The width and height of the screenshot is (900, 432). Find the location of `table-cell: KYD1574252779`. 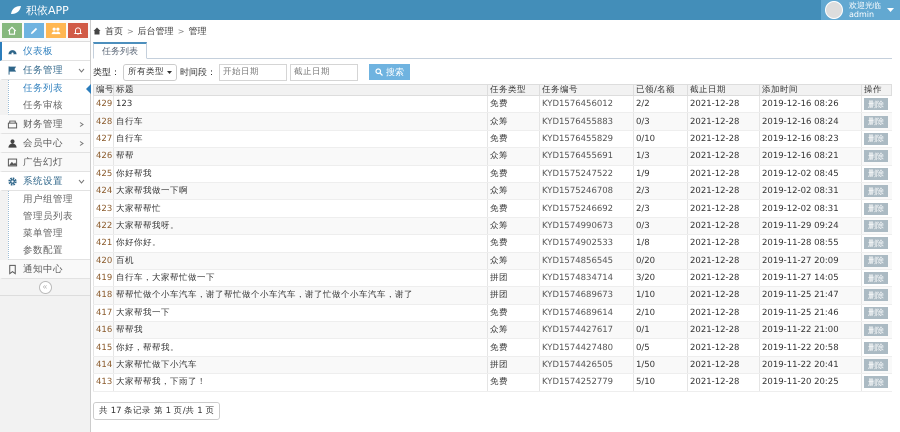

table-cell: KYD1574252779 is located at coordinates (587, 383).